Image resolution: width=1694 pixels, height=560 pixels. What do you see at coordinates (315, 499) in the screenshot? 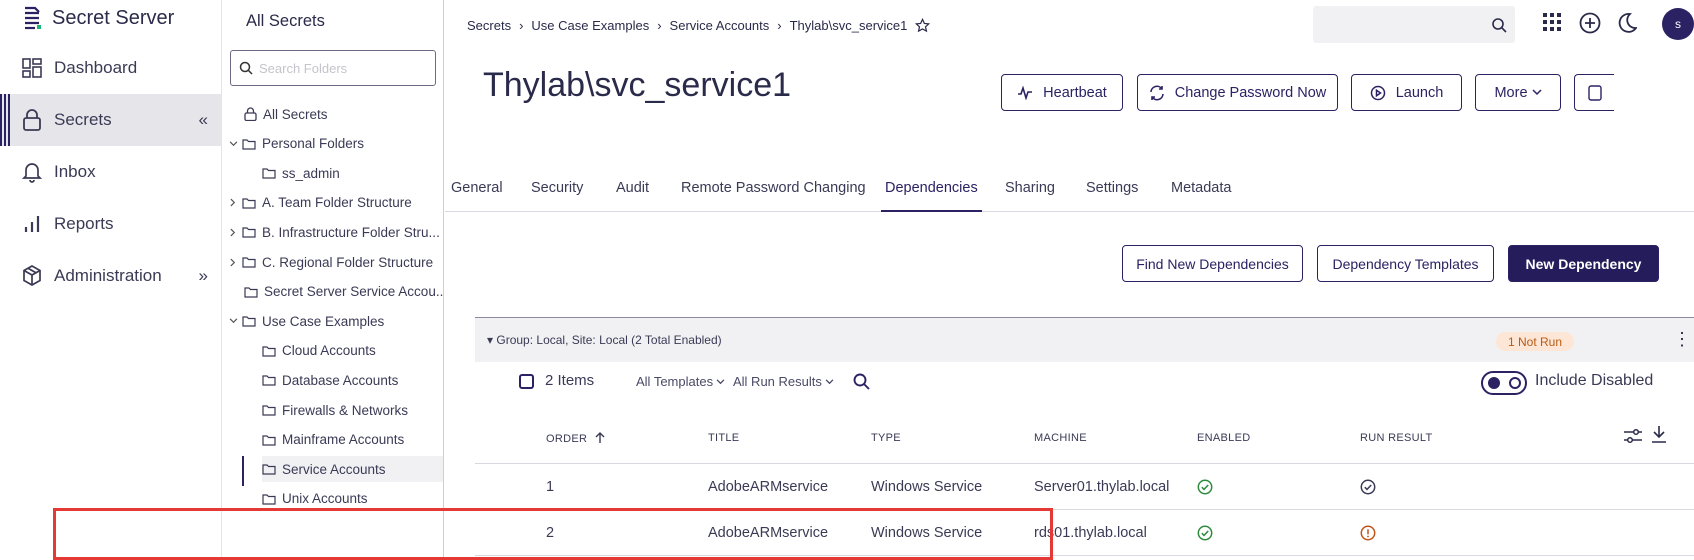
I see `folder-tree-item: Unix Accounts` at bounding box center [315, 499].